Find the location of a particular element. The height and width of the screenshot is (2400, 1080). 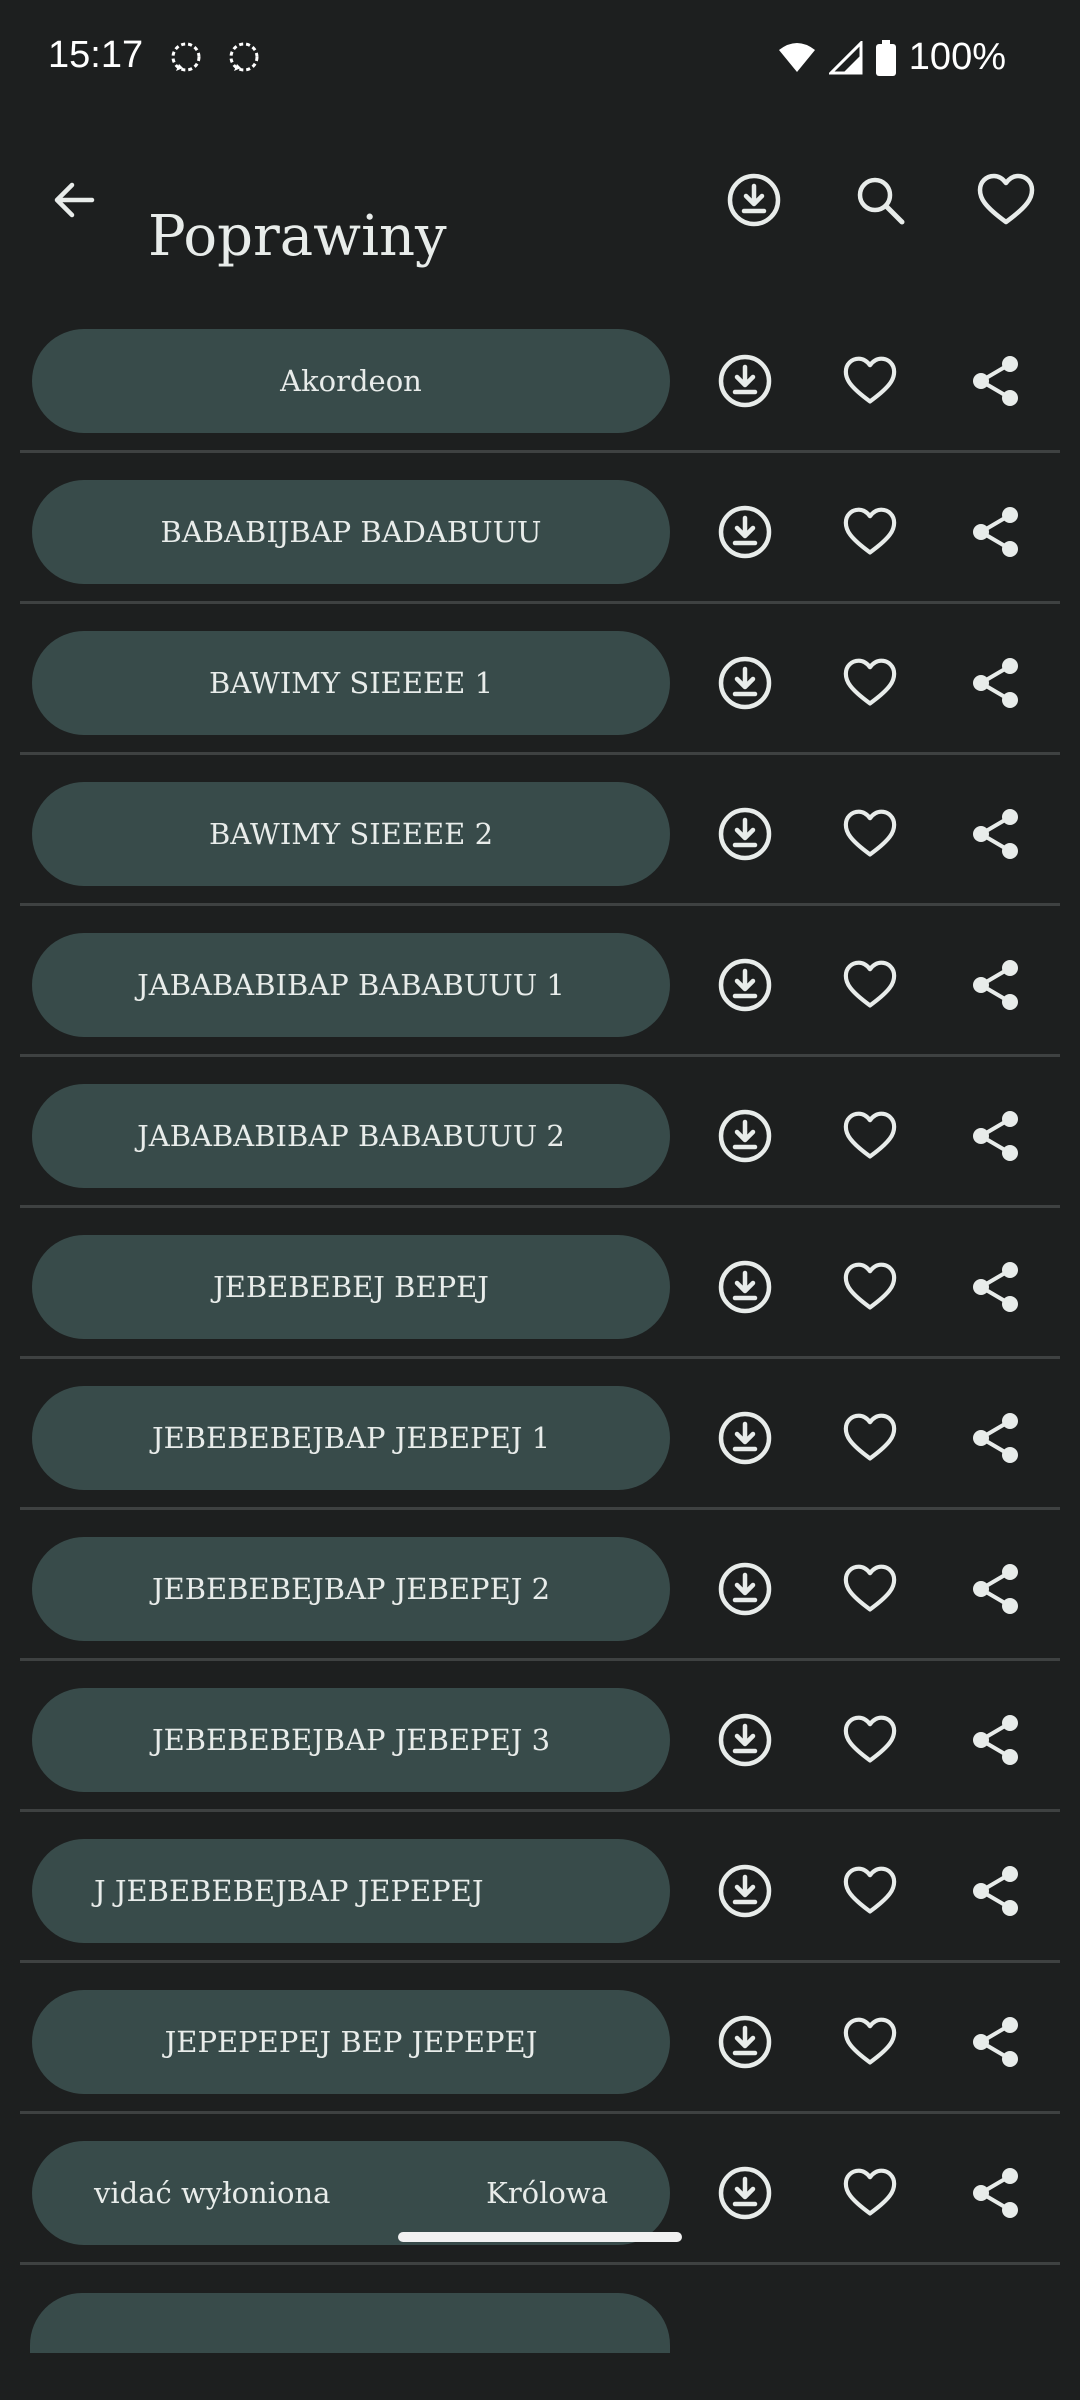

gesture-nav-handle is located at coordinates (540, 2237).